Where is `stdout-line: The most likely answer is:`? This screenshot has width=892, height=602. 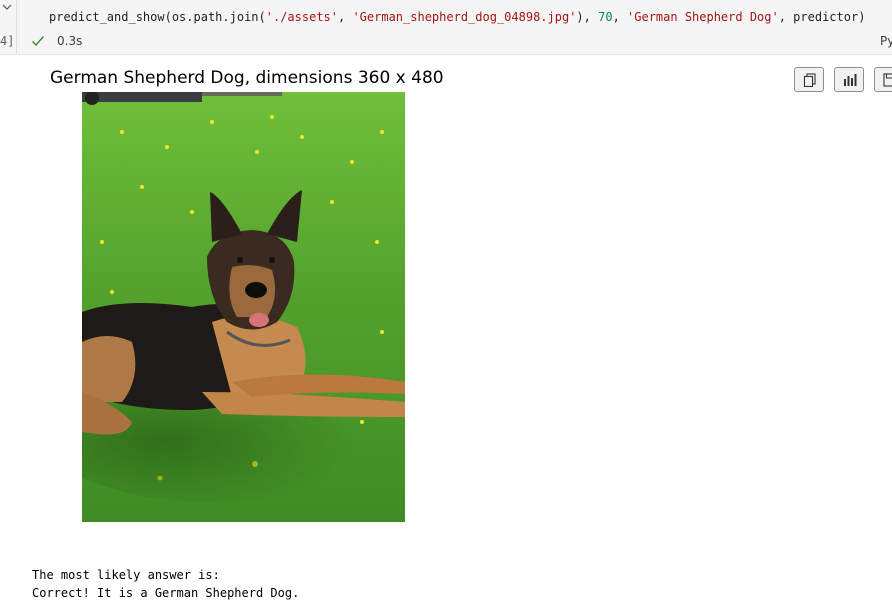 stdout-line: The most likely answer is: is located at coordinates (126, 575).